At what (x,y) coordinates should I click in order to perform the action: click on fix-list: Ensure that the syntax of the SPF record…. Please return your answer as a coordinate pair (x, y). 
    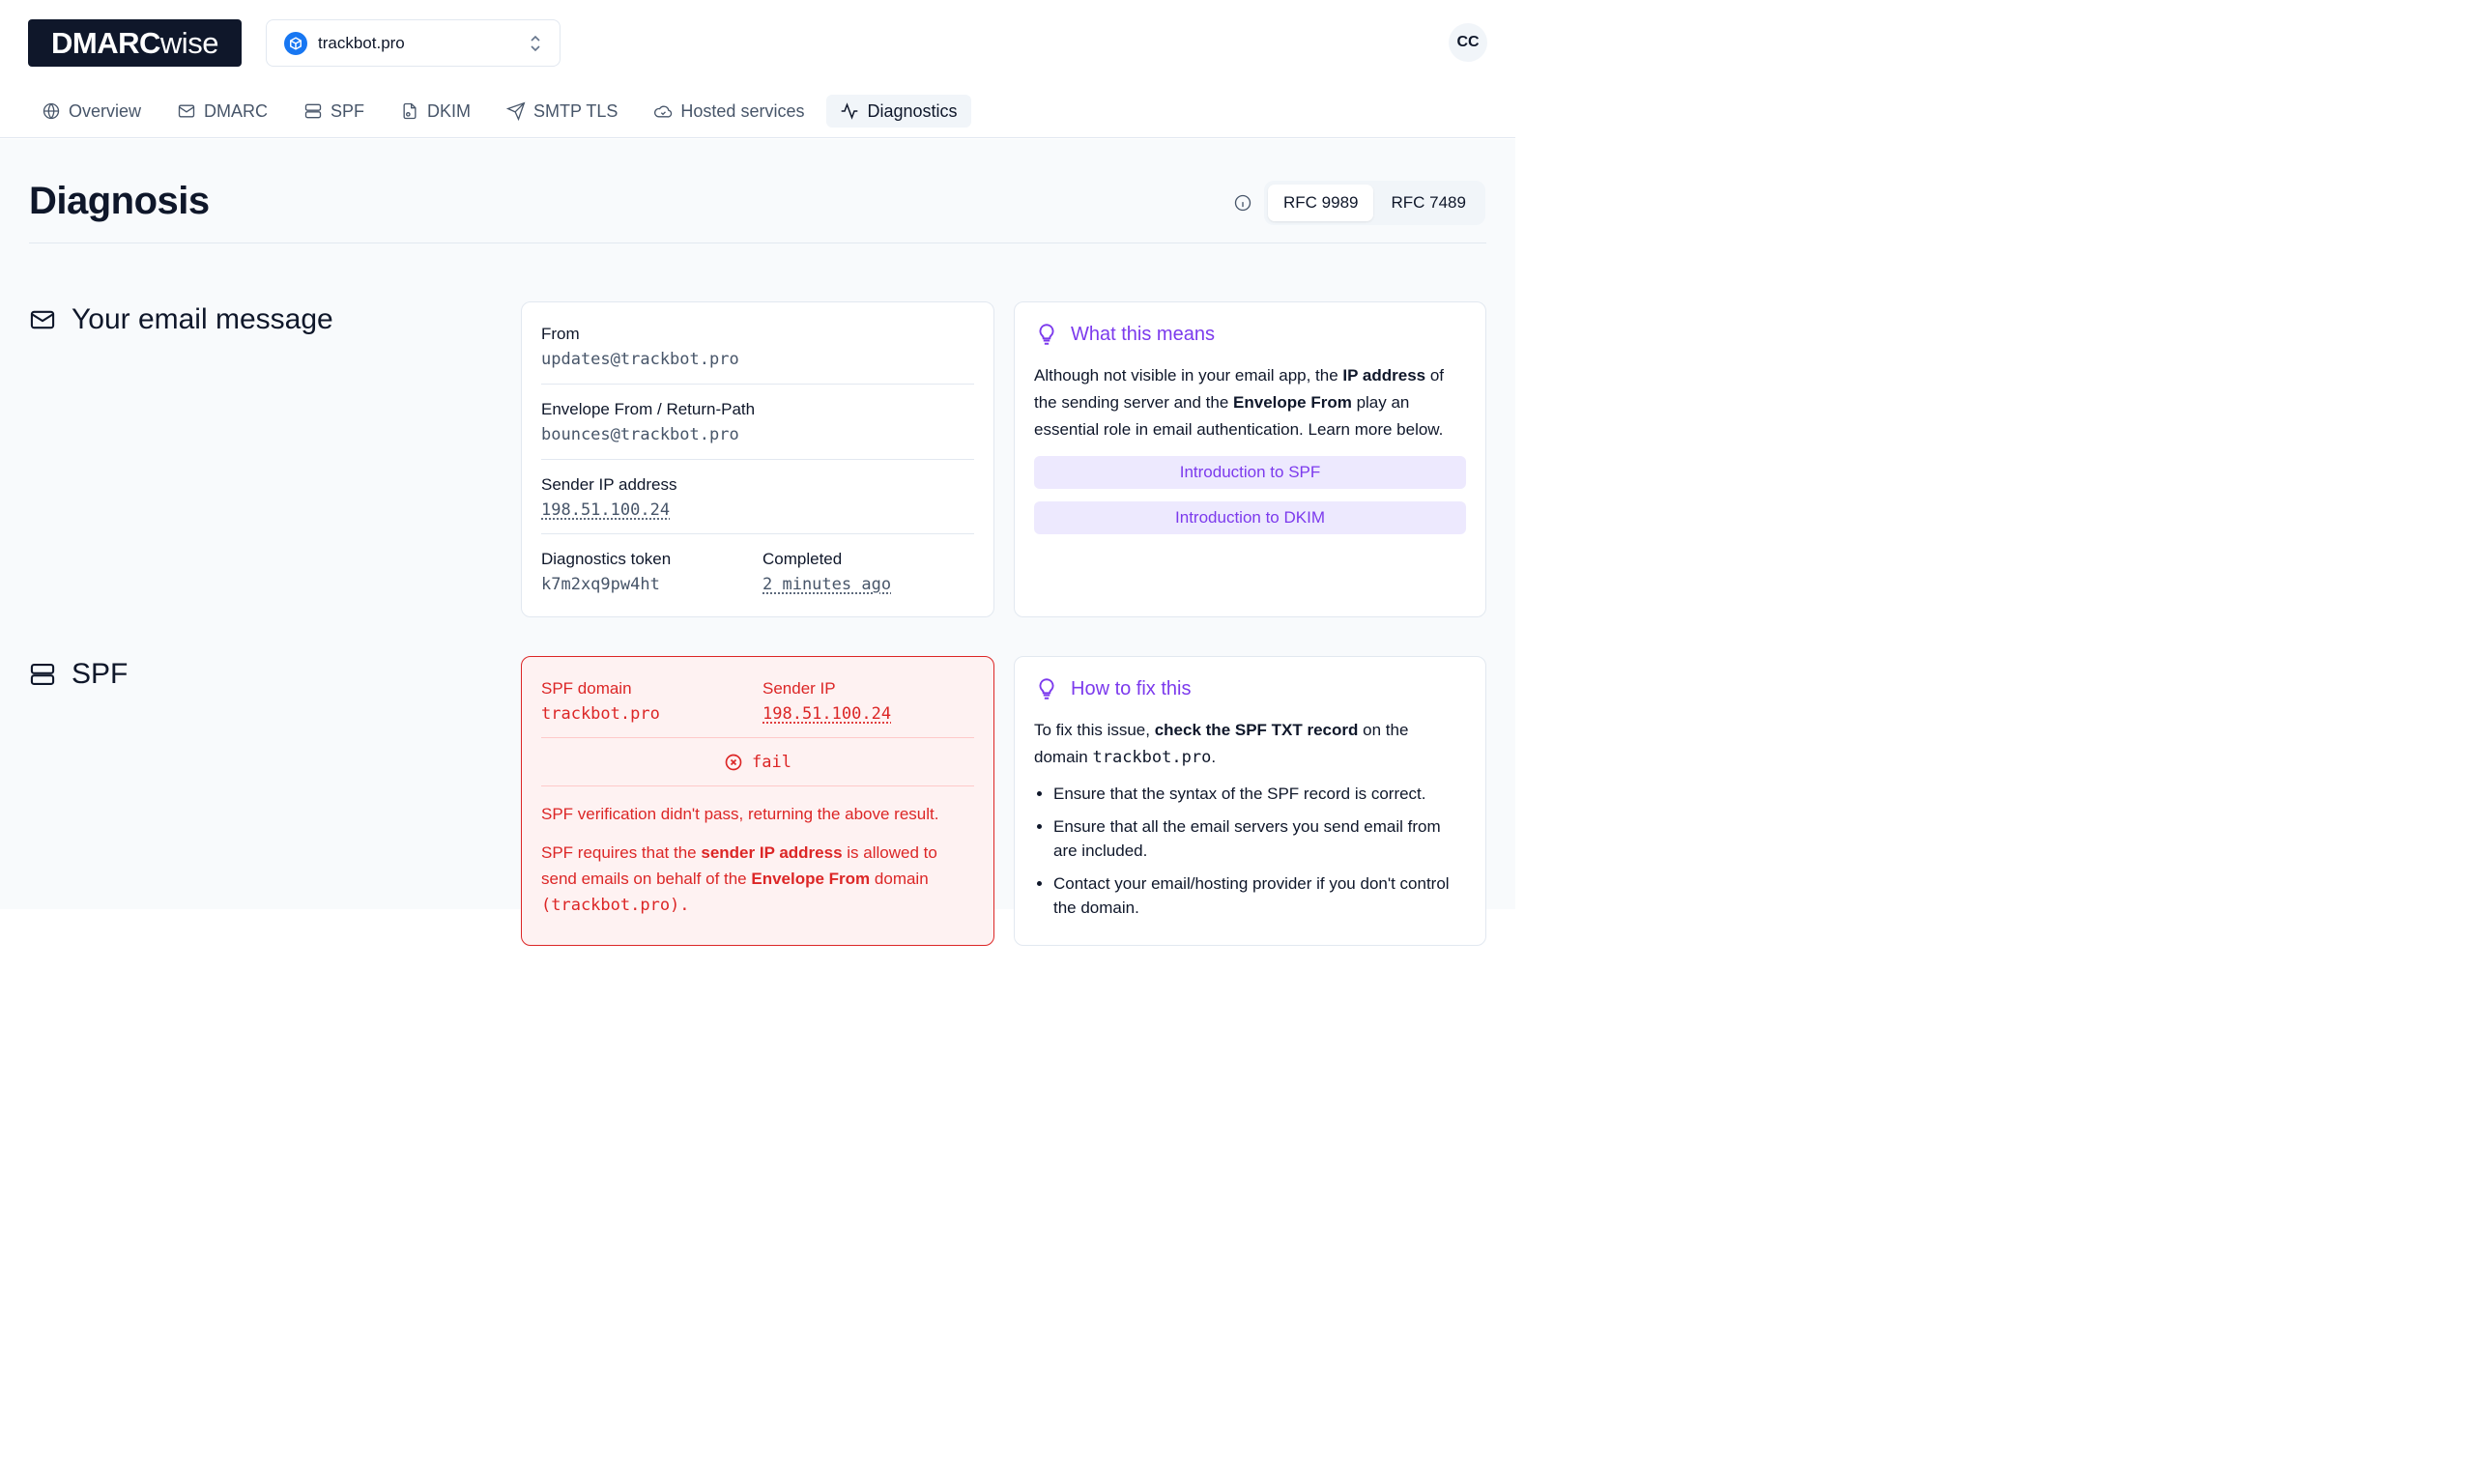
    Looking at the image, I should click on (1250, 851).